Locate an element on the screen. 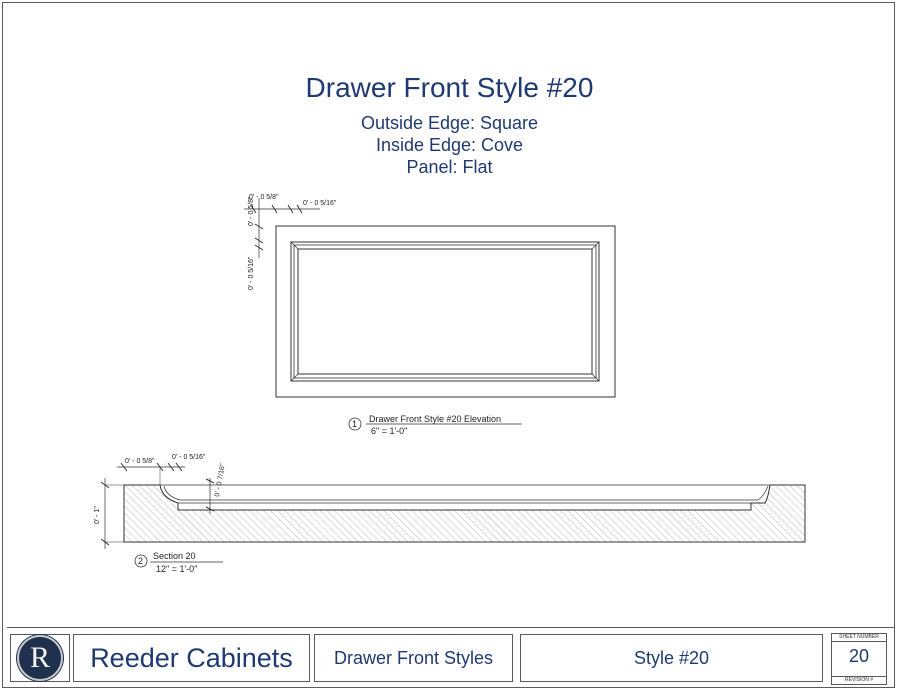 The image size is (899, 692). company-box: Reeder Cabinets is located at coordinates (191, 658).